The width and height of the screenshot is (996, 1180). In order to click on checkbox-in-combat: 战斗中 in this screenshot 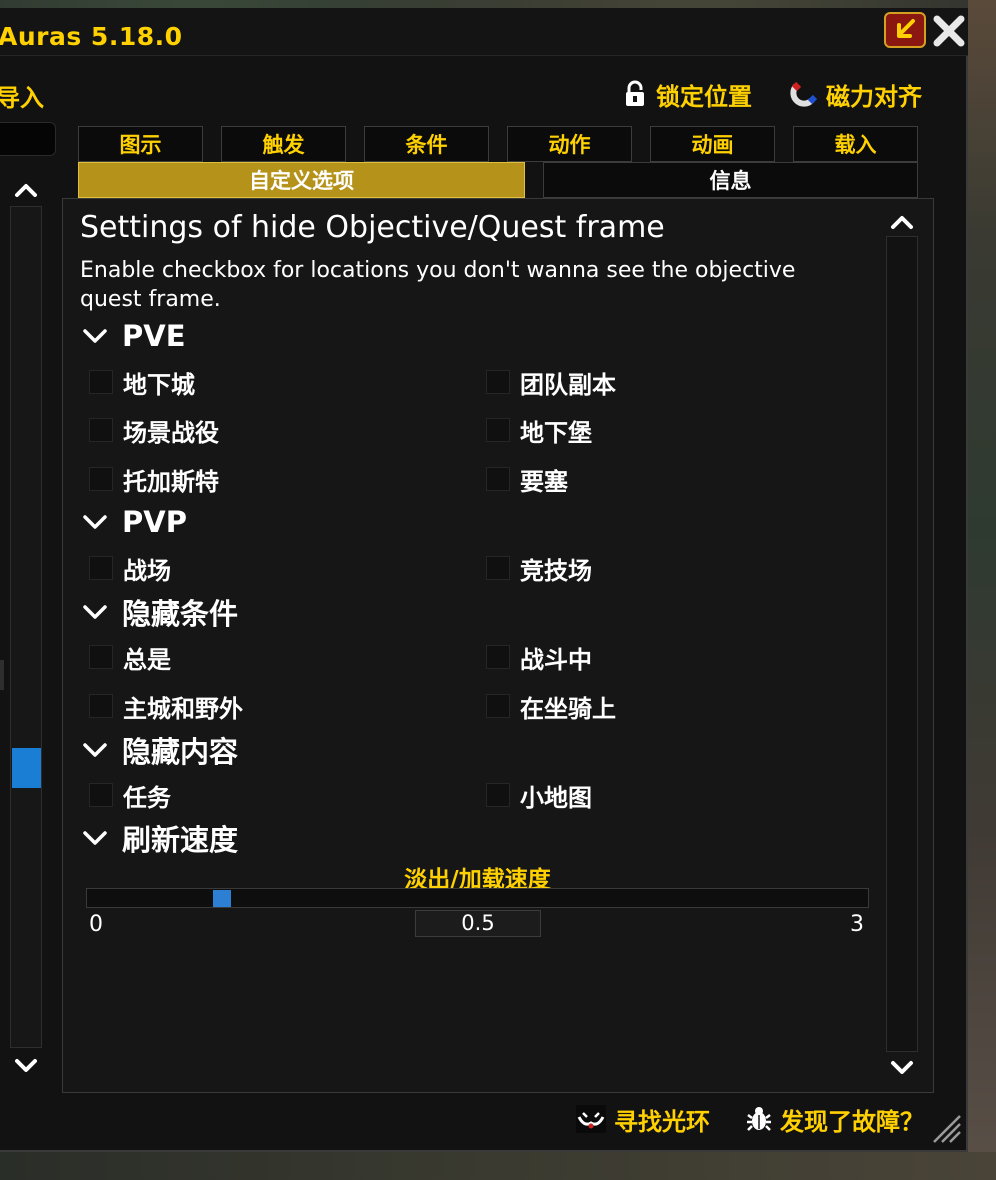, I will do `click(539, 658)`.